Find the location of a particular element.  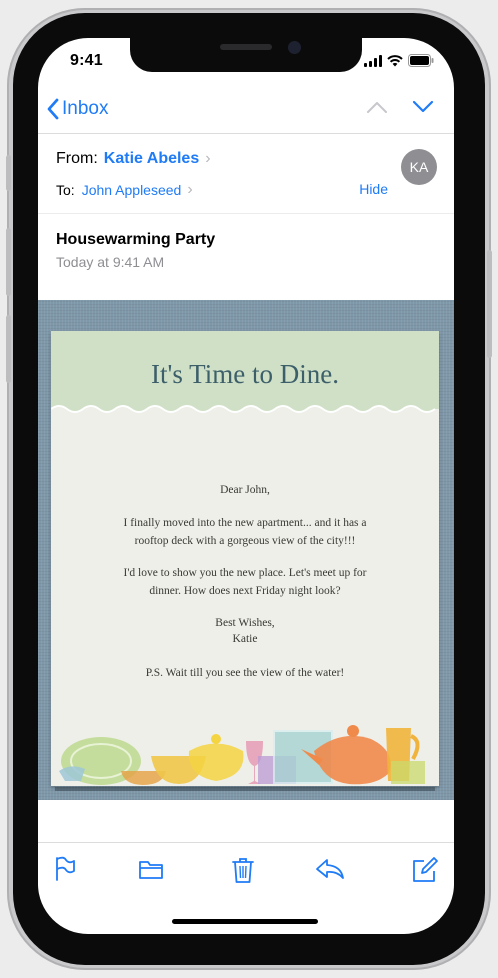

recipient-chevron-icon: › is located at coordinates (190, 189).